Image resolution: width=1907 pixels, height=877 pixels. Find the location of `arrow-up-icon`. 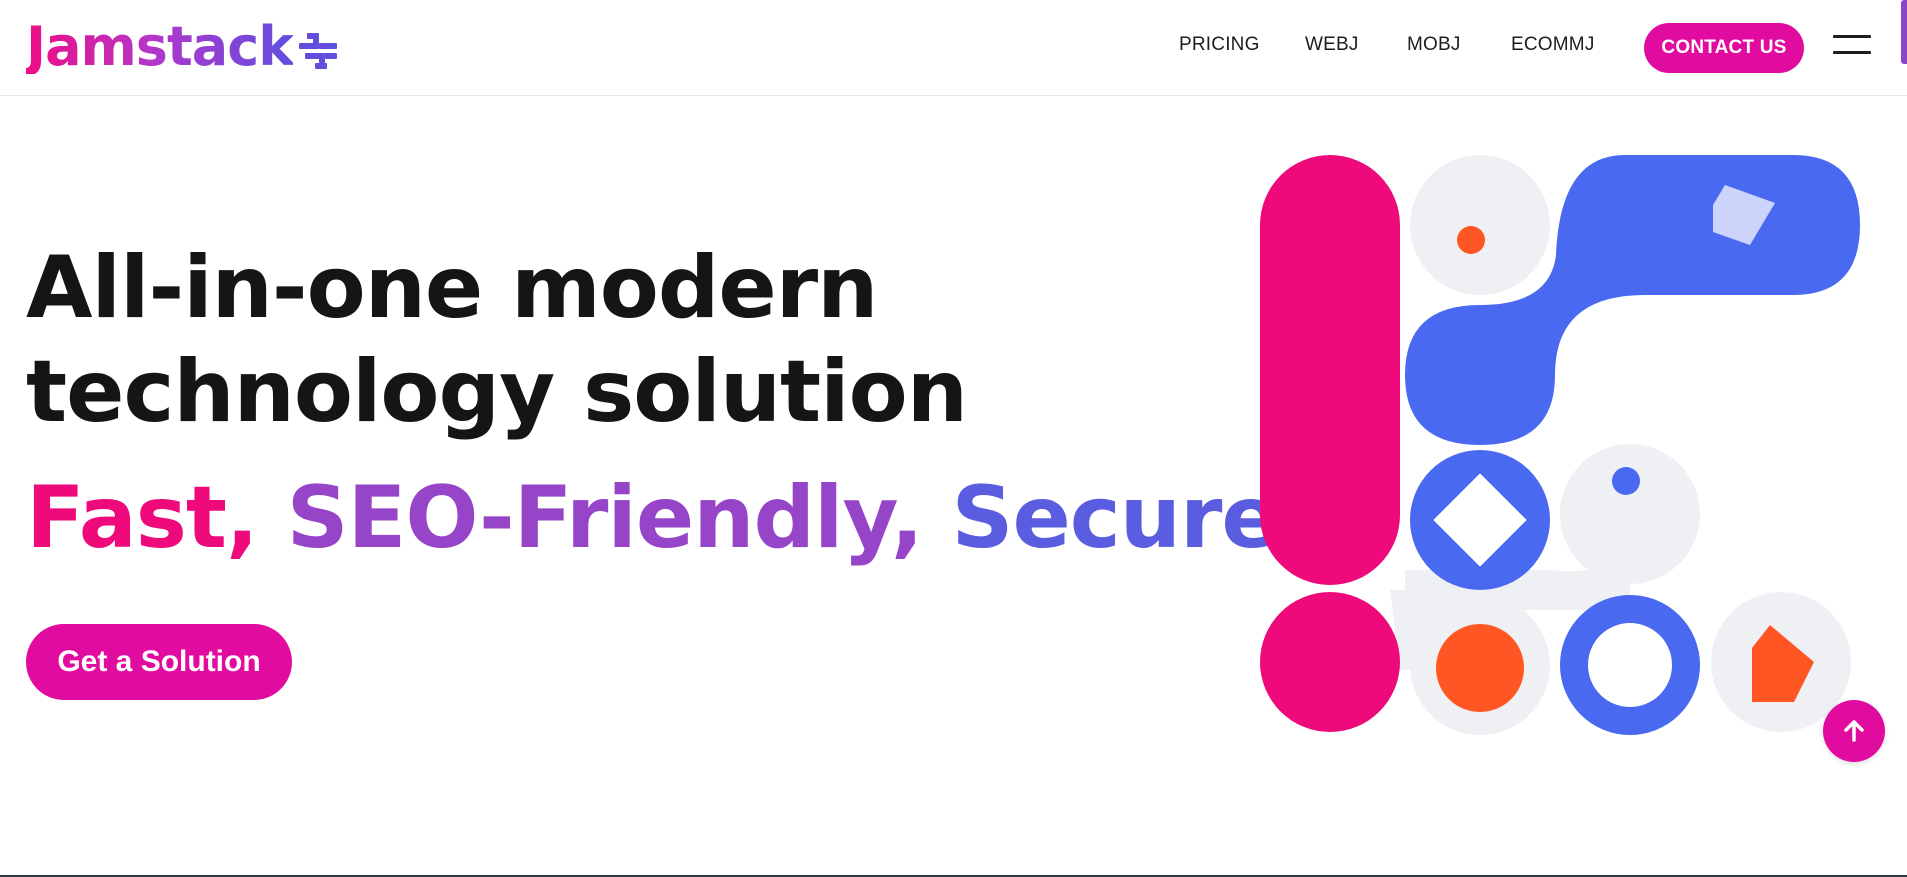

arrow-up-icon is located at coordinates (1854, 731).